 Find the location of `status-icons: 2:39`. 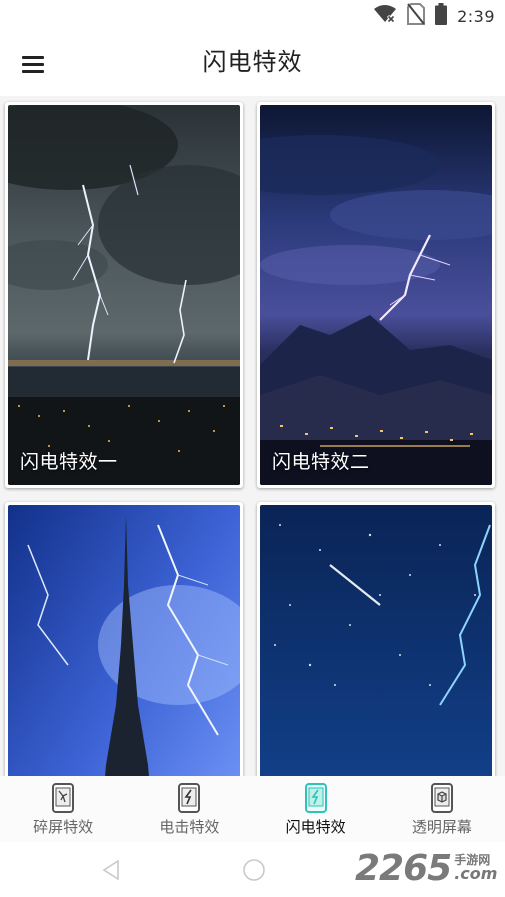

status-icons: 2:39 is located at coordinates (434, 16).